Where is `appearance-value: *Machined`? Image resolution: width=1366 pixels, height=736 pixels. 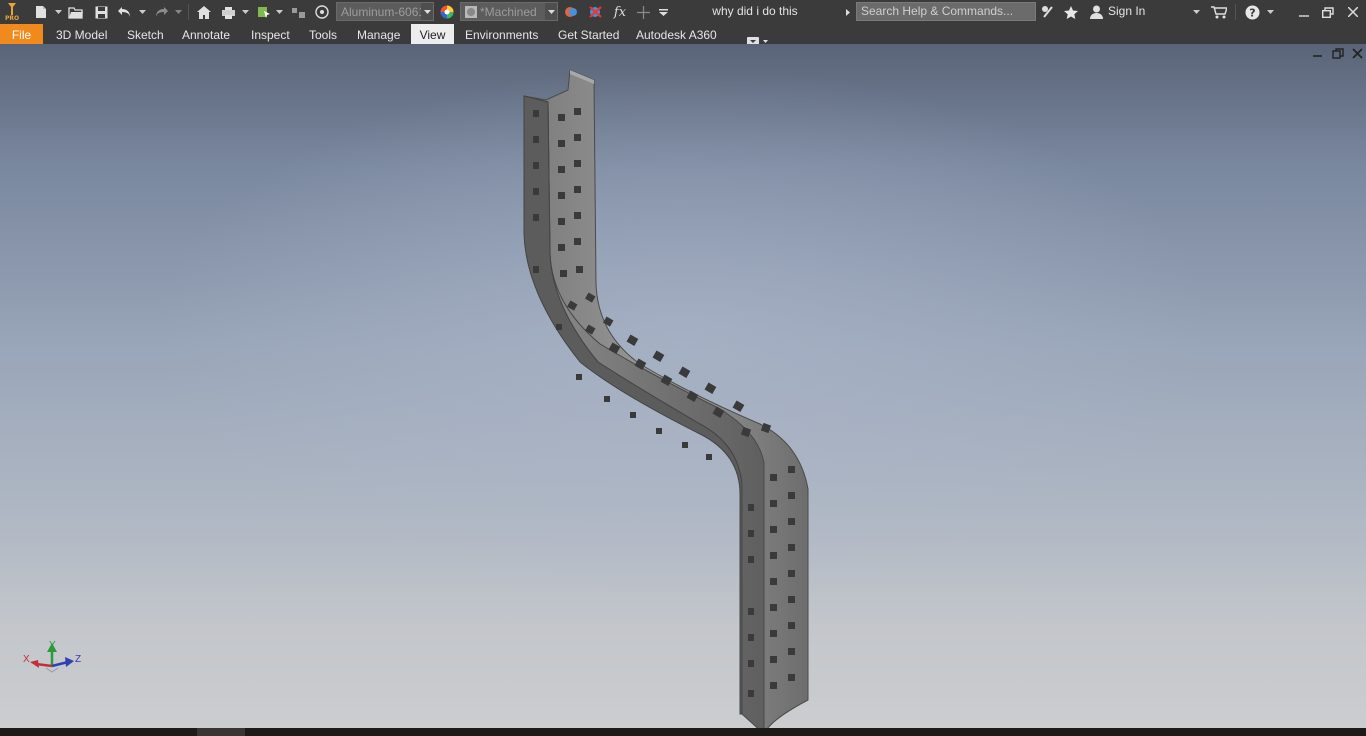 appearance-value: *Machined is located at coordinates (508, 11).